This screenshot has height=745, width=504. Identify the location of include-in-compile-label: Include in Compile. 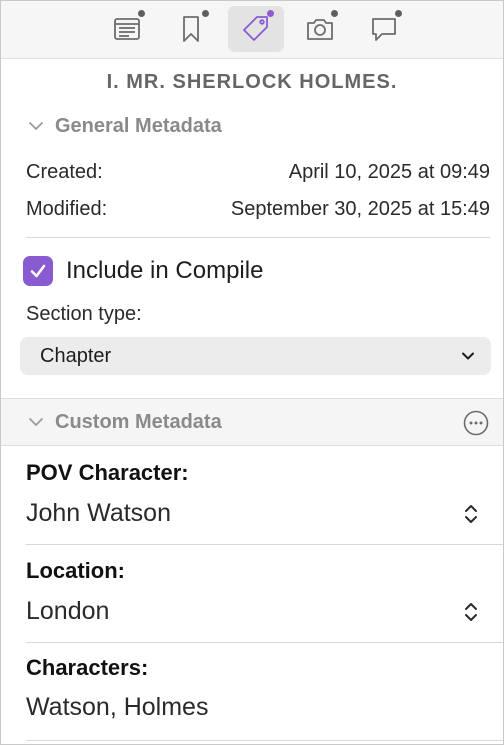
(165, 270).